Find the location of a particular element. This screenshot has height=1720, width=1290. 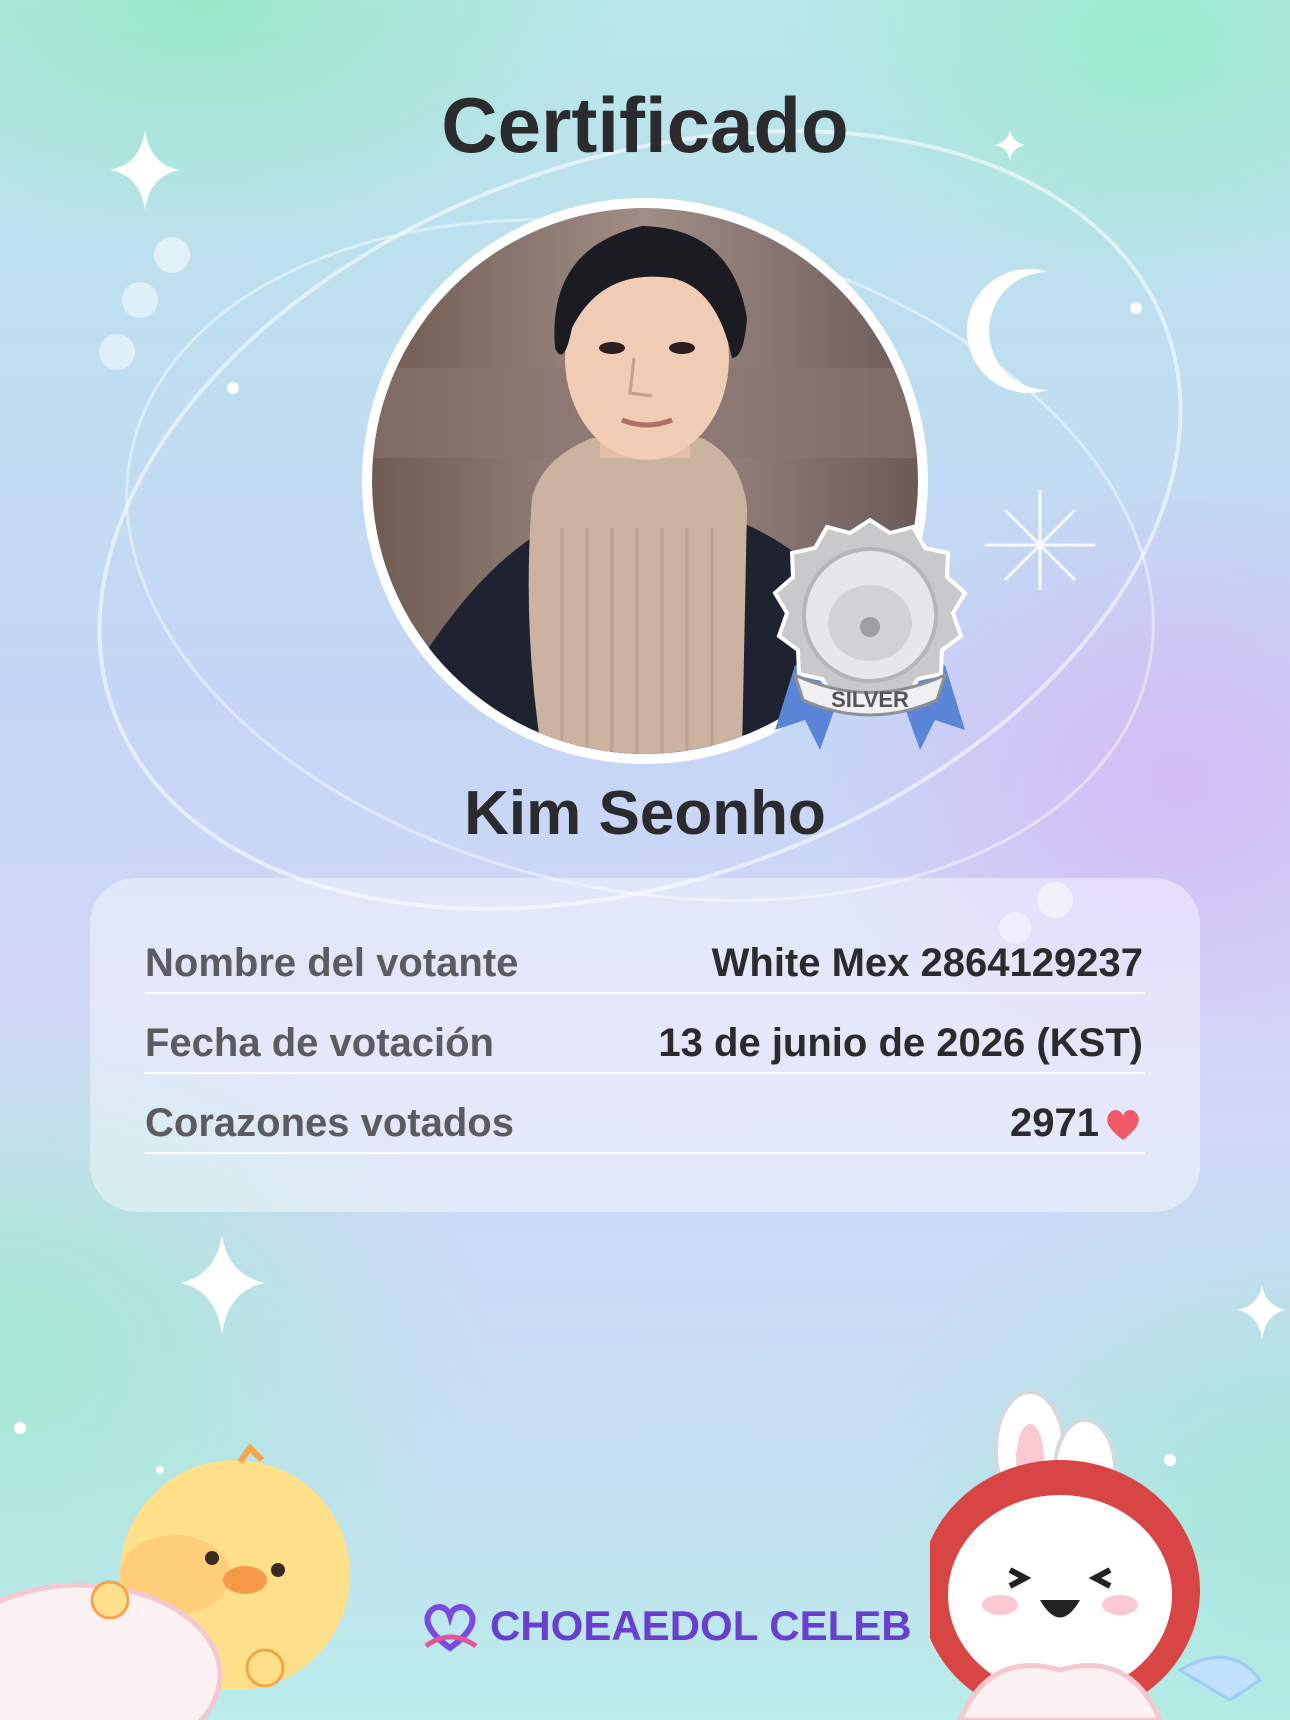

silver-medal-icon: SILVER is located at coordinates (870, 633).